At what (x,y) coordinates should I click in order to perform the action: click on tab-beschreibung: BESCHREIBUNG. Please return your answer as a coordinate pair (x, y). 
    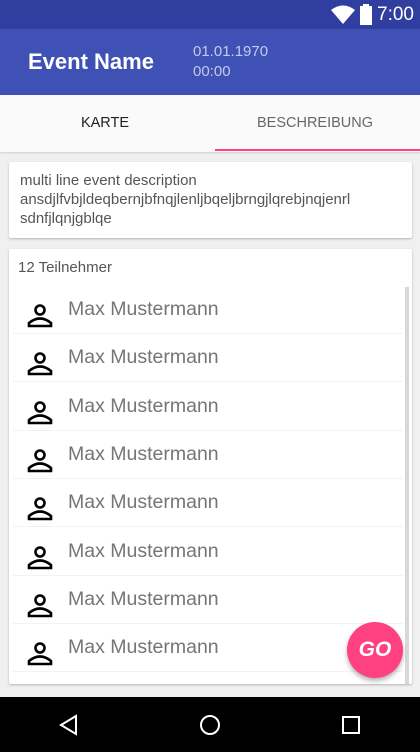
    Looking at the image, I should click on (315, 123).